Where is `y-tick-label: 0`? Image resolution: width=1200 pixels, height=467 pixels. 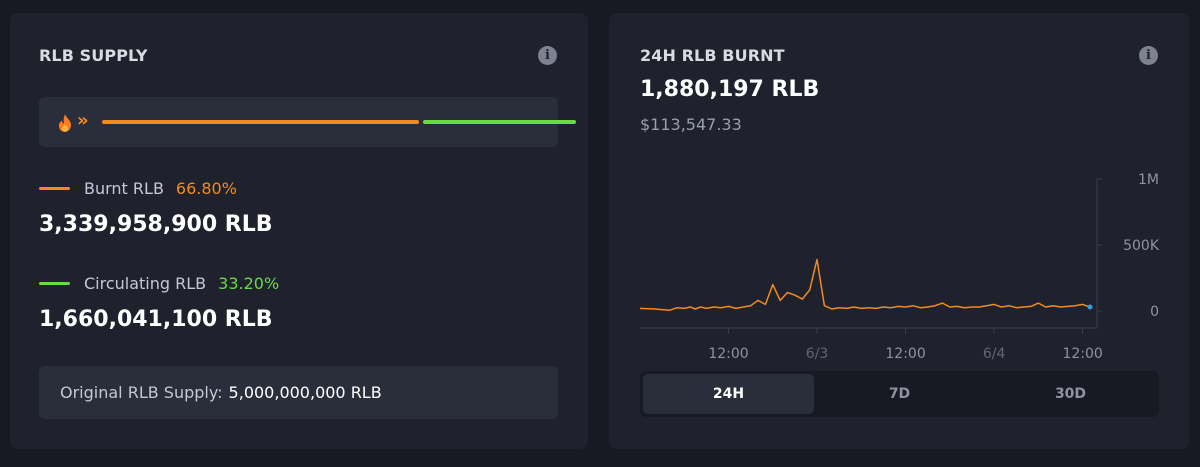 y-tick-label: 0 is located at coordinates (1154, 312).